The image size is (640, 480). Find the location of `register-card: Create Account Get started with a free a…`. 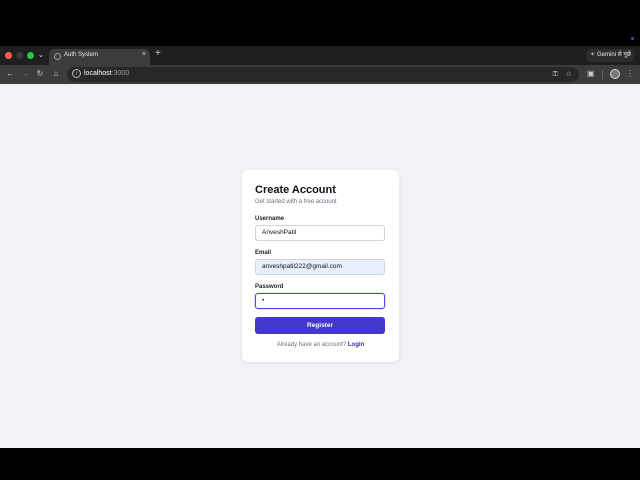

register-card: Create Account Get started with a free a… is located at coordinates (320, 266).